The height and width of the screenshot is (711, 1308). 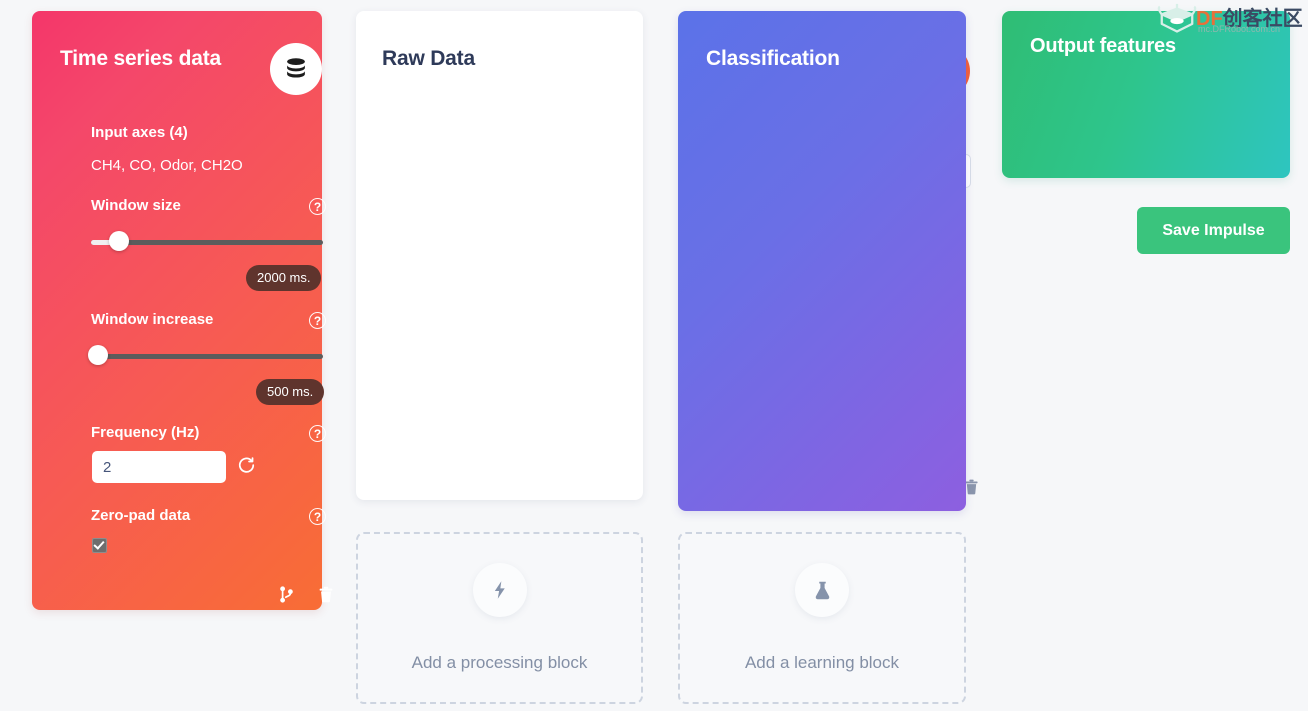 I want to click on trash-icon, so click(x=326, y=597).